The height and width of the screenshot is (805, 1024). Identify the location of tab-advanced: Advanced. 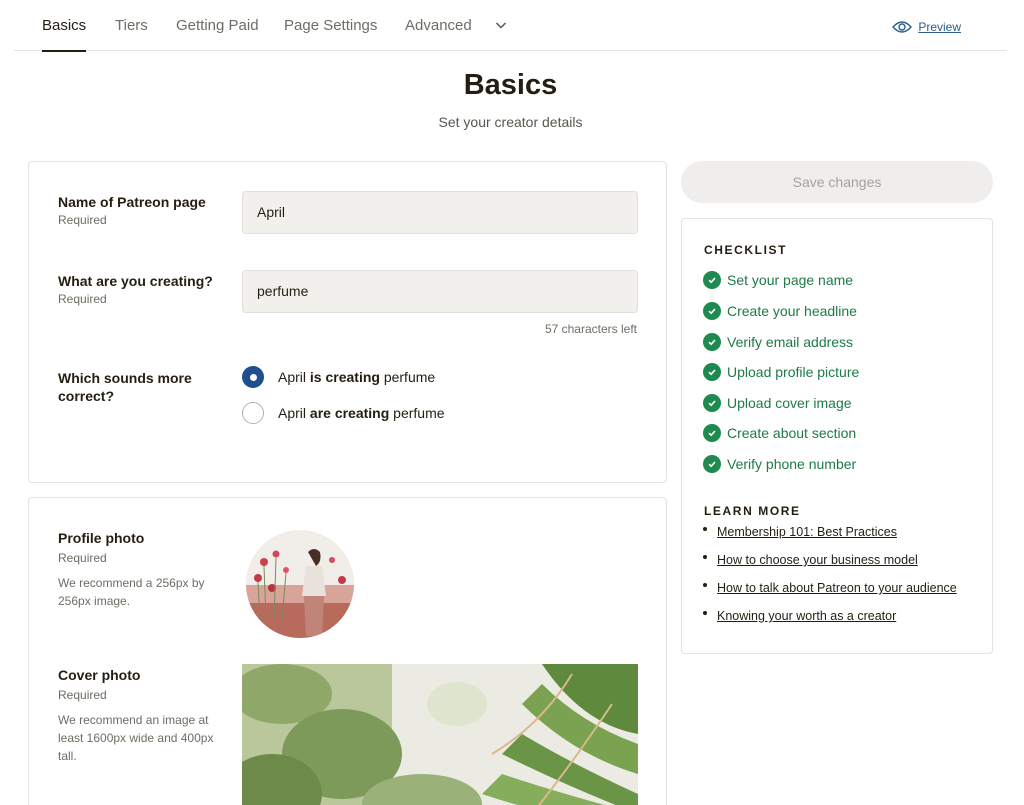
(438, 34).